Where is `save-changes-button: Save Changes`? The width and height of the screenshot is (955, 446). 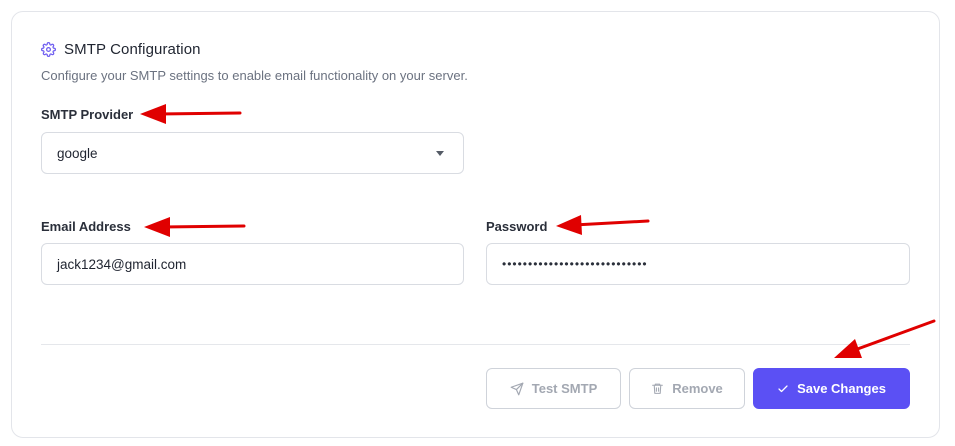
save-changes-button: Save Changes is located at coordinates (831, 388).